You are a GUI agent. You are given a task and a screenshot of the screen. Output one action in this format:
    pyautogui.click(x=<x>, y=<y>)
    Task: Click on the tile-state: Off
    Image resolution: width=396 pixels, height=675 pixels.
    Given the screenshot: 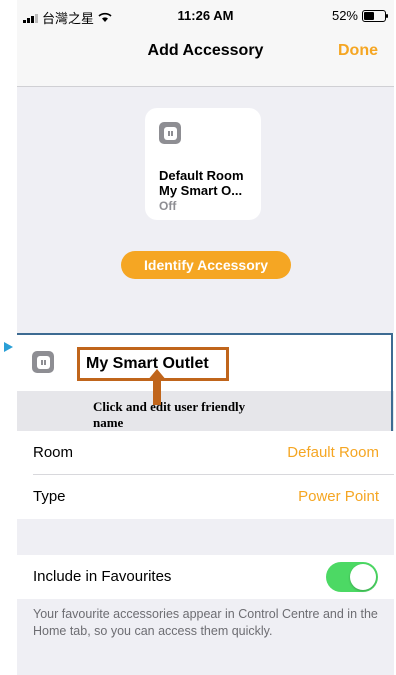 What is the action you would take?
    pyautogui.click(x=168, y=206)
    